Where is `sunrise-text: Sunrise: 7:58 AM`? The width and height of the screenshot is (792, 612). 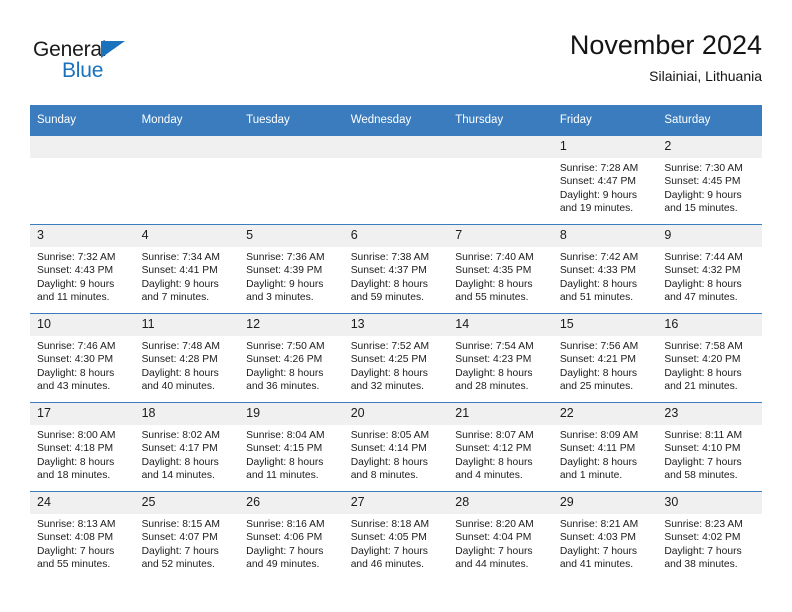 sunrise-text: Sunrise: 7:58 AM is located at coordinates (703, 346).